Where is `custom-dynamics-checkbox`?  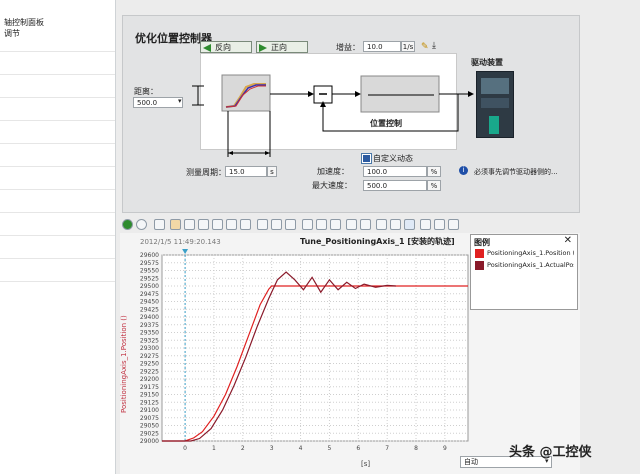 custom-dynamics-checkbox is located at coordinates (366, 158).